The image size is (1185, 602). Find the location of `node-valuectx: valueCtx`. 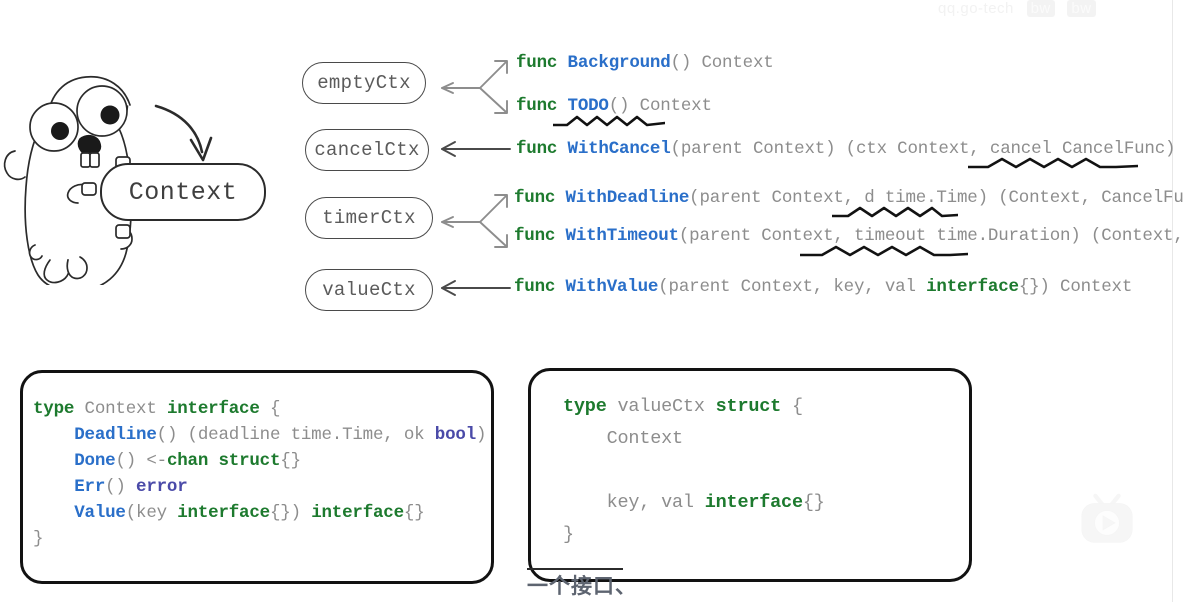

node-valuectx: valueCtx is located at coordinates (369, 290).